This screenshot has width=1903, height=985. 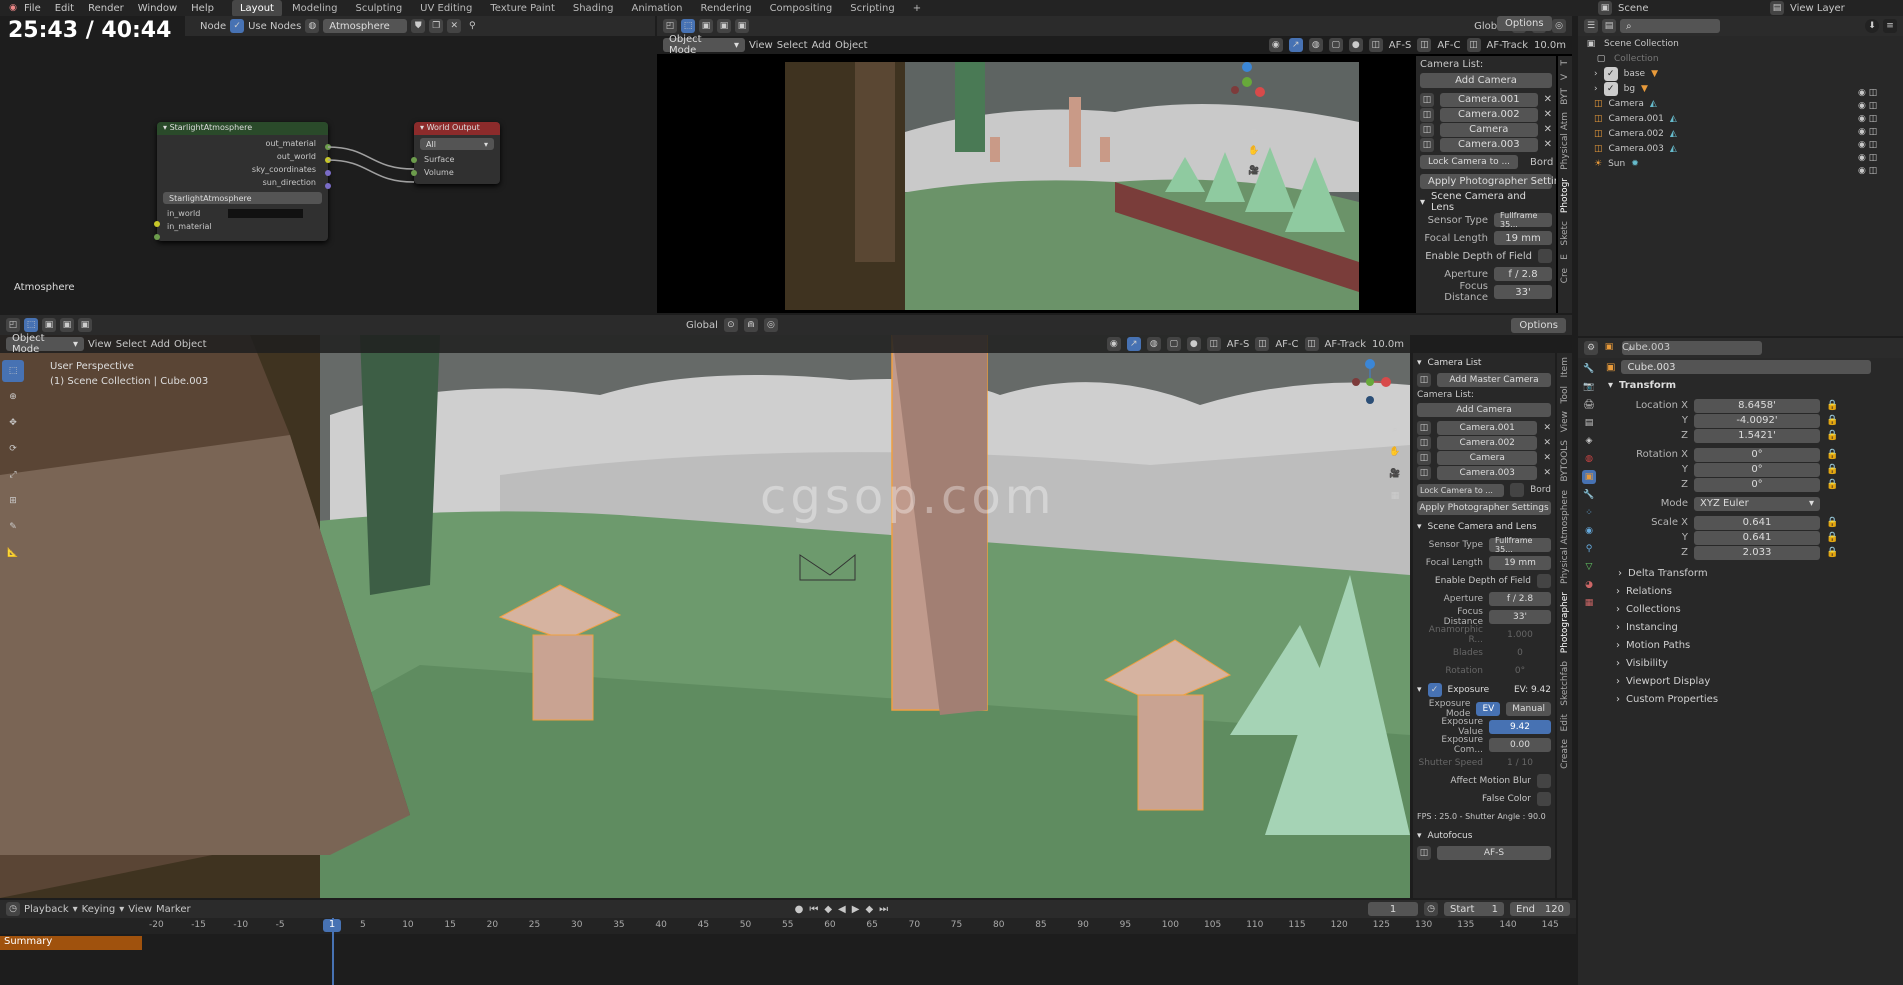 I want to click on lock-icon-ry: 🔒, so click(x=1832, y=469).